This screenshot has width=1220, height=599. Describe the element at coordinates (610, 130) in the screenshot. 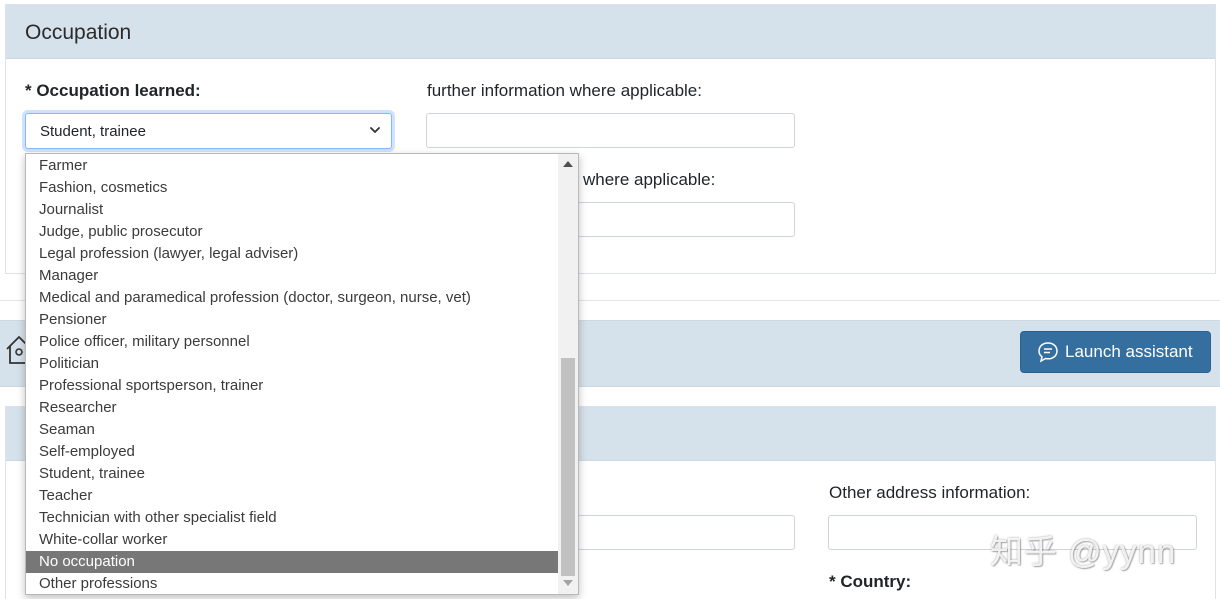

I see `further-info-input` at that location.